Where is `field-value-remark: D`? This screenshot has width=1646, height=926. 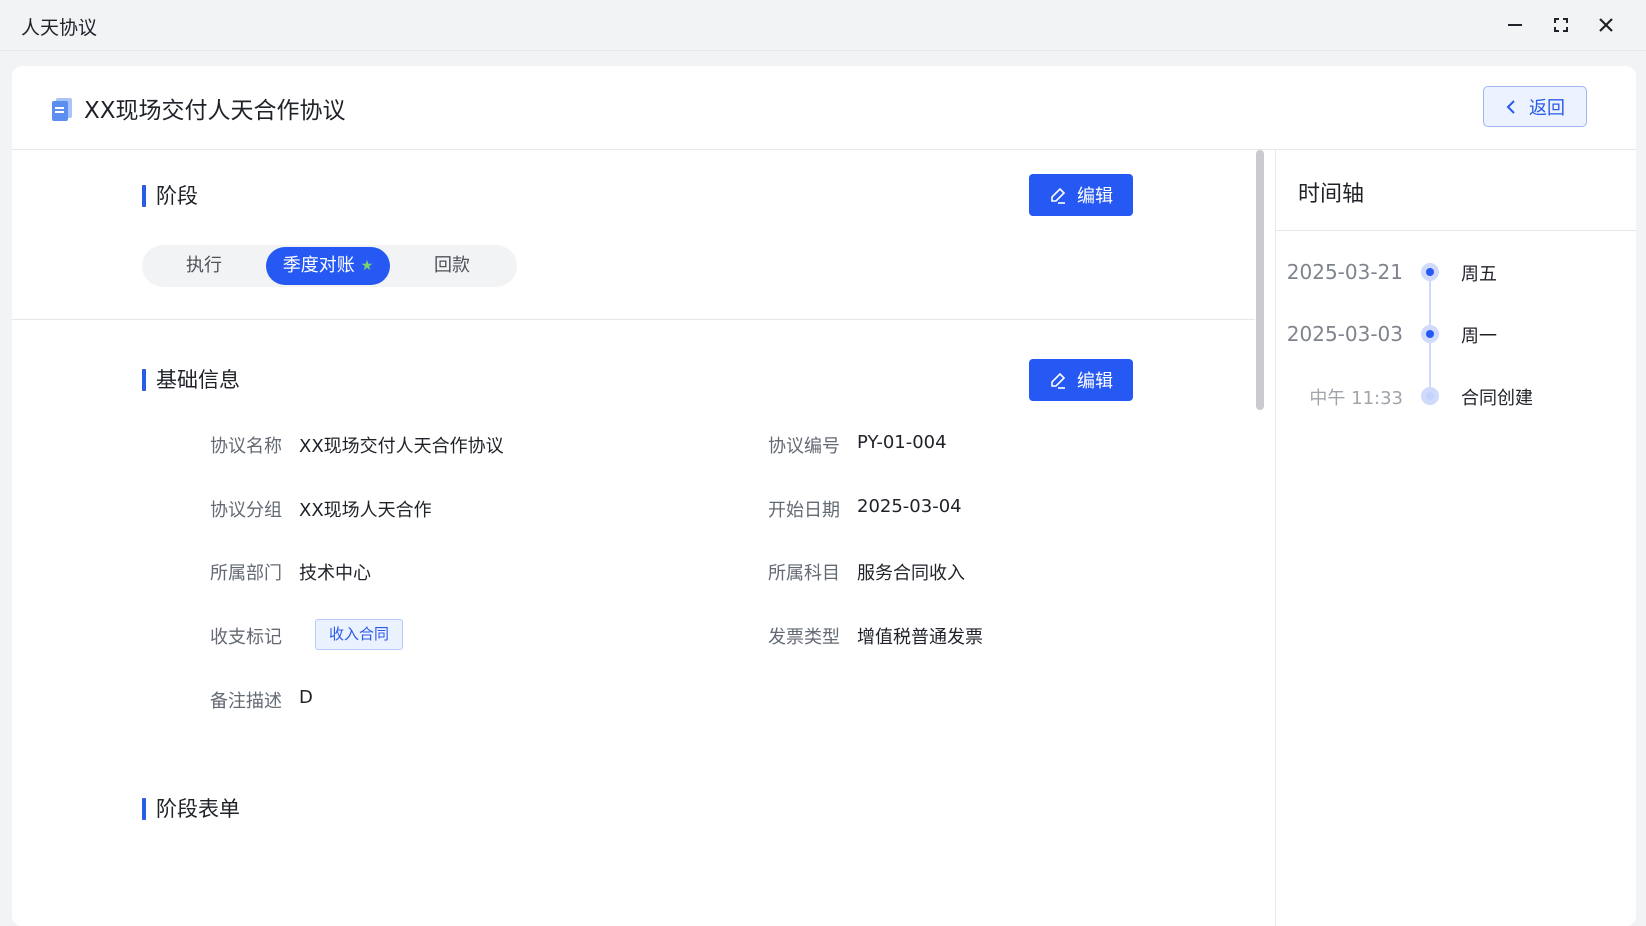 field-value-remark: D is located at coordinates (306, 697).